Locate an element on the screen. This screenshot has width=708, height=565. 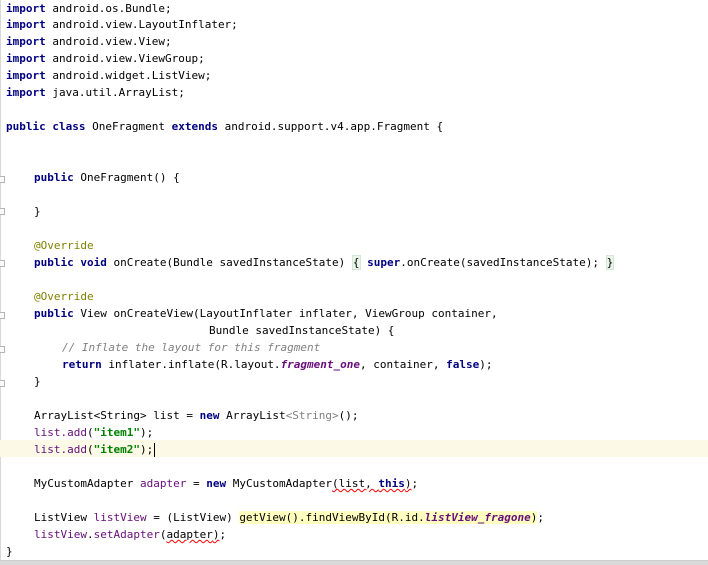
horizontal-scrollbar is located at coordinates (354, 562).